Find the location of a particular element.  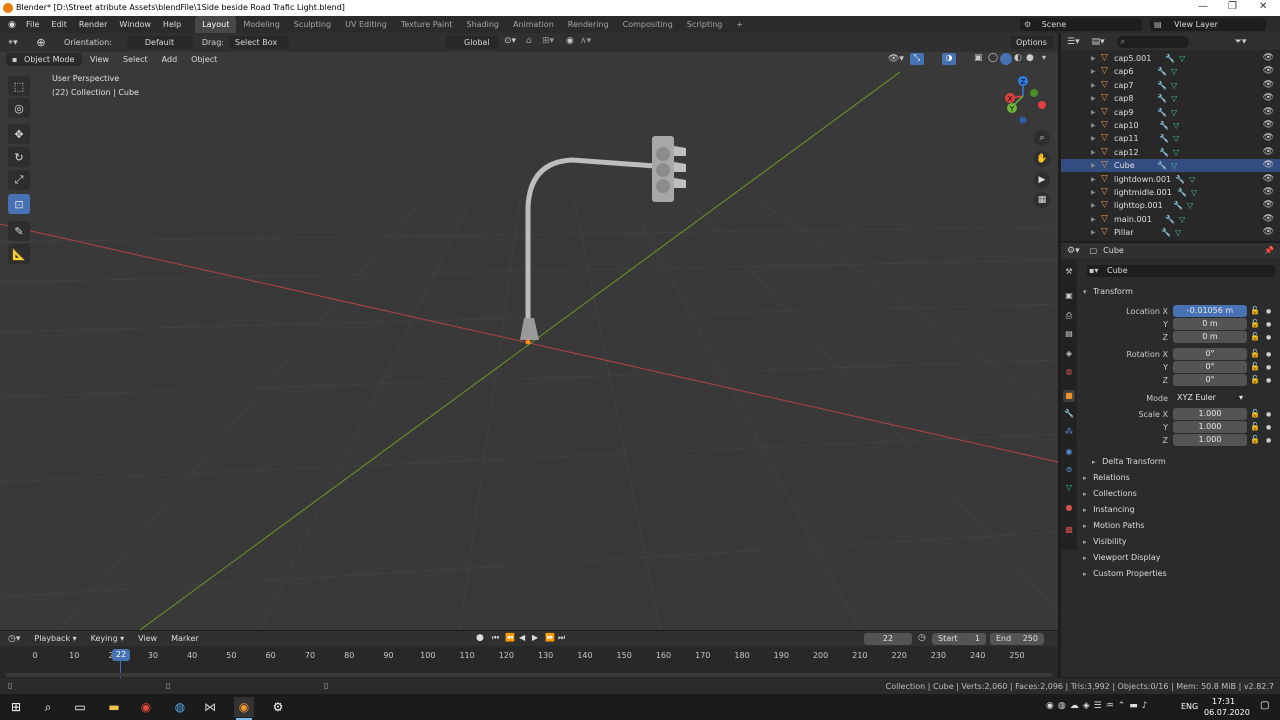

camera-view-icon: ▶ is located at coordinates (1042, 180).